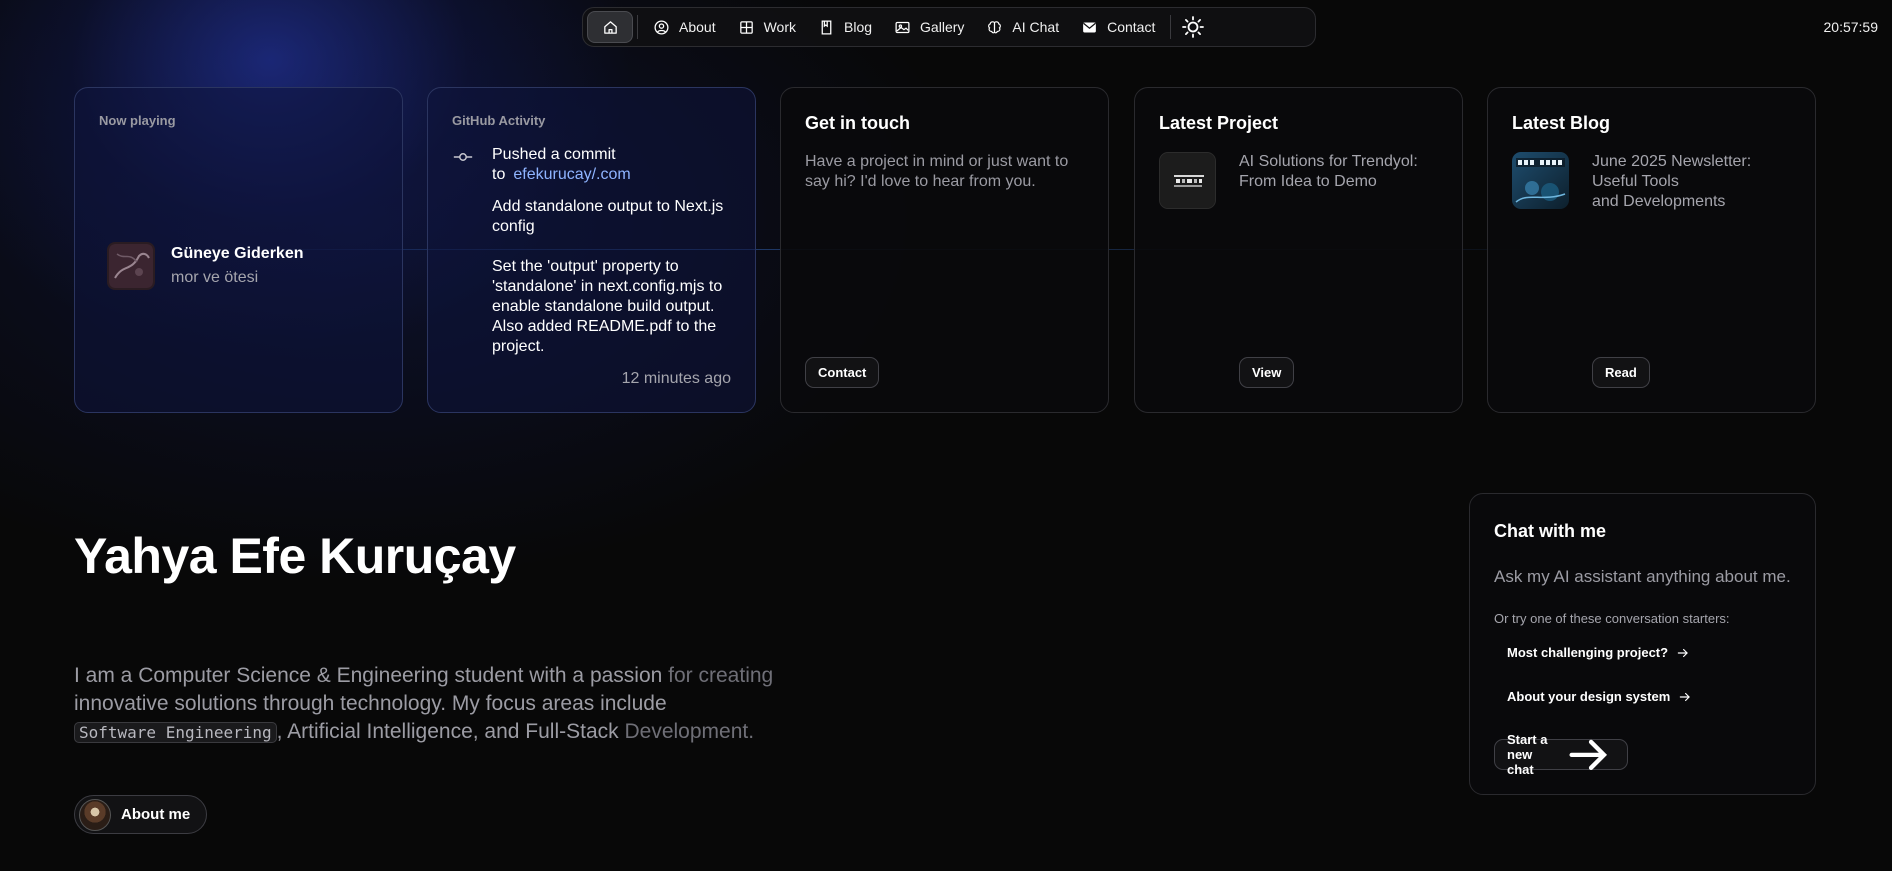  I want to click on home-icon, so click(610, 27).